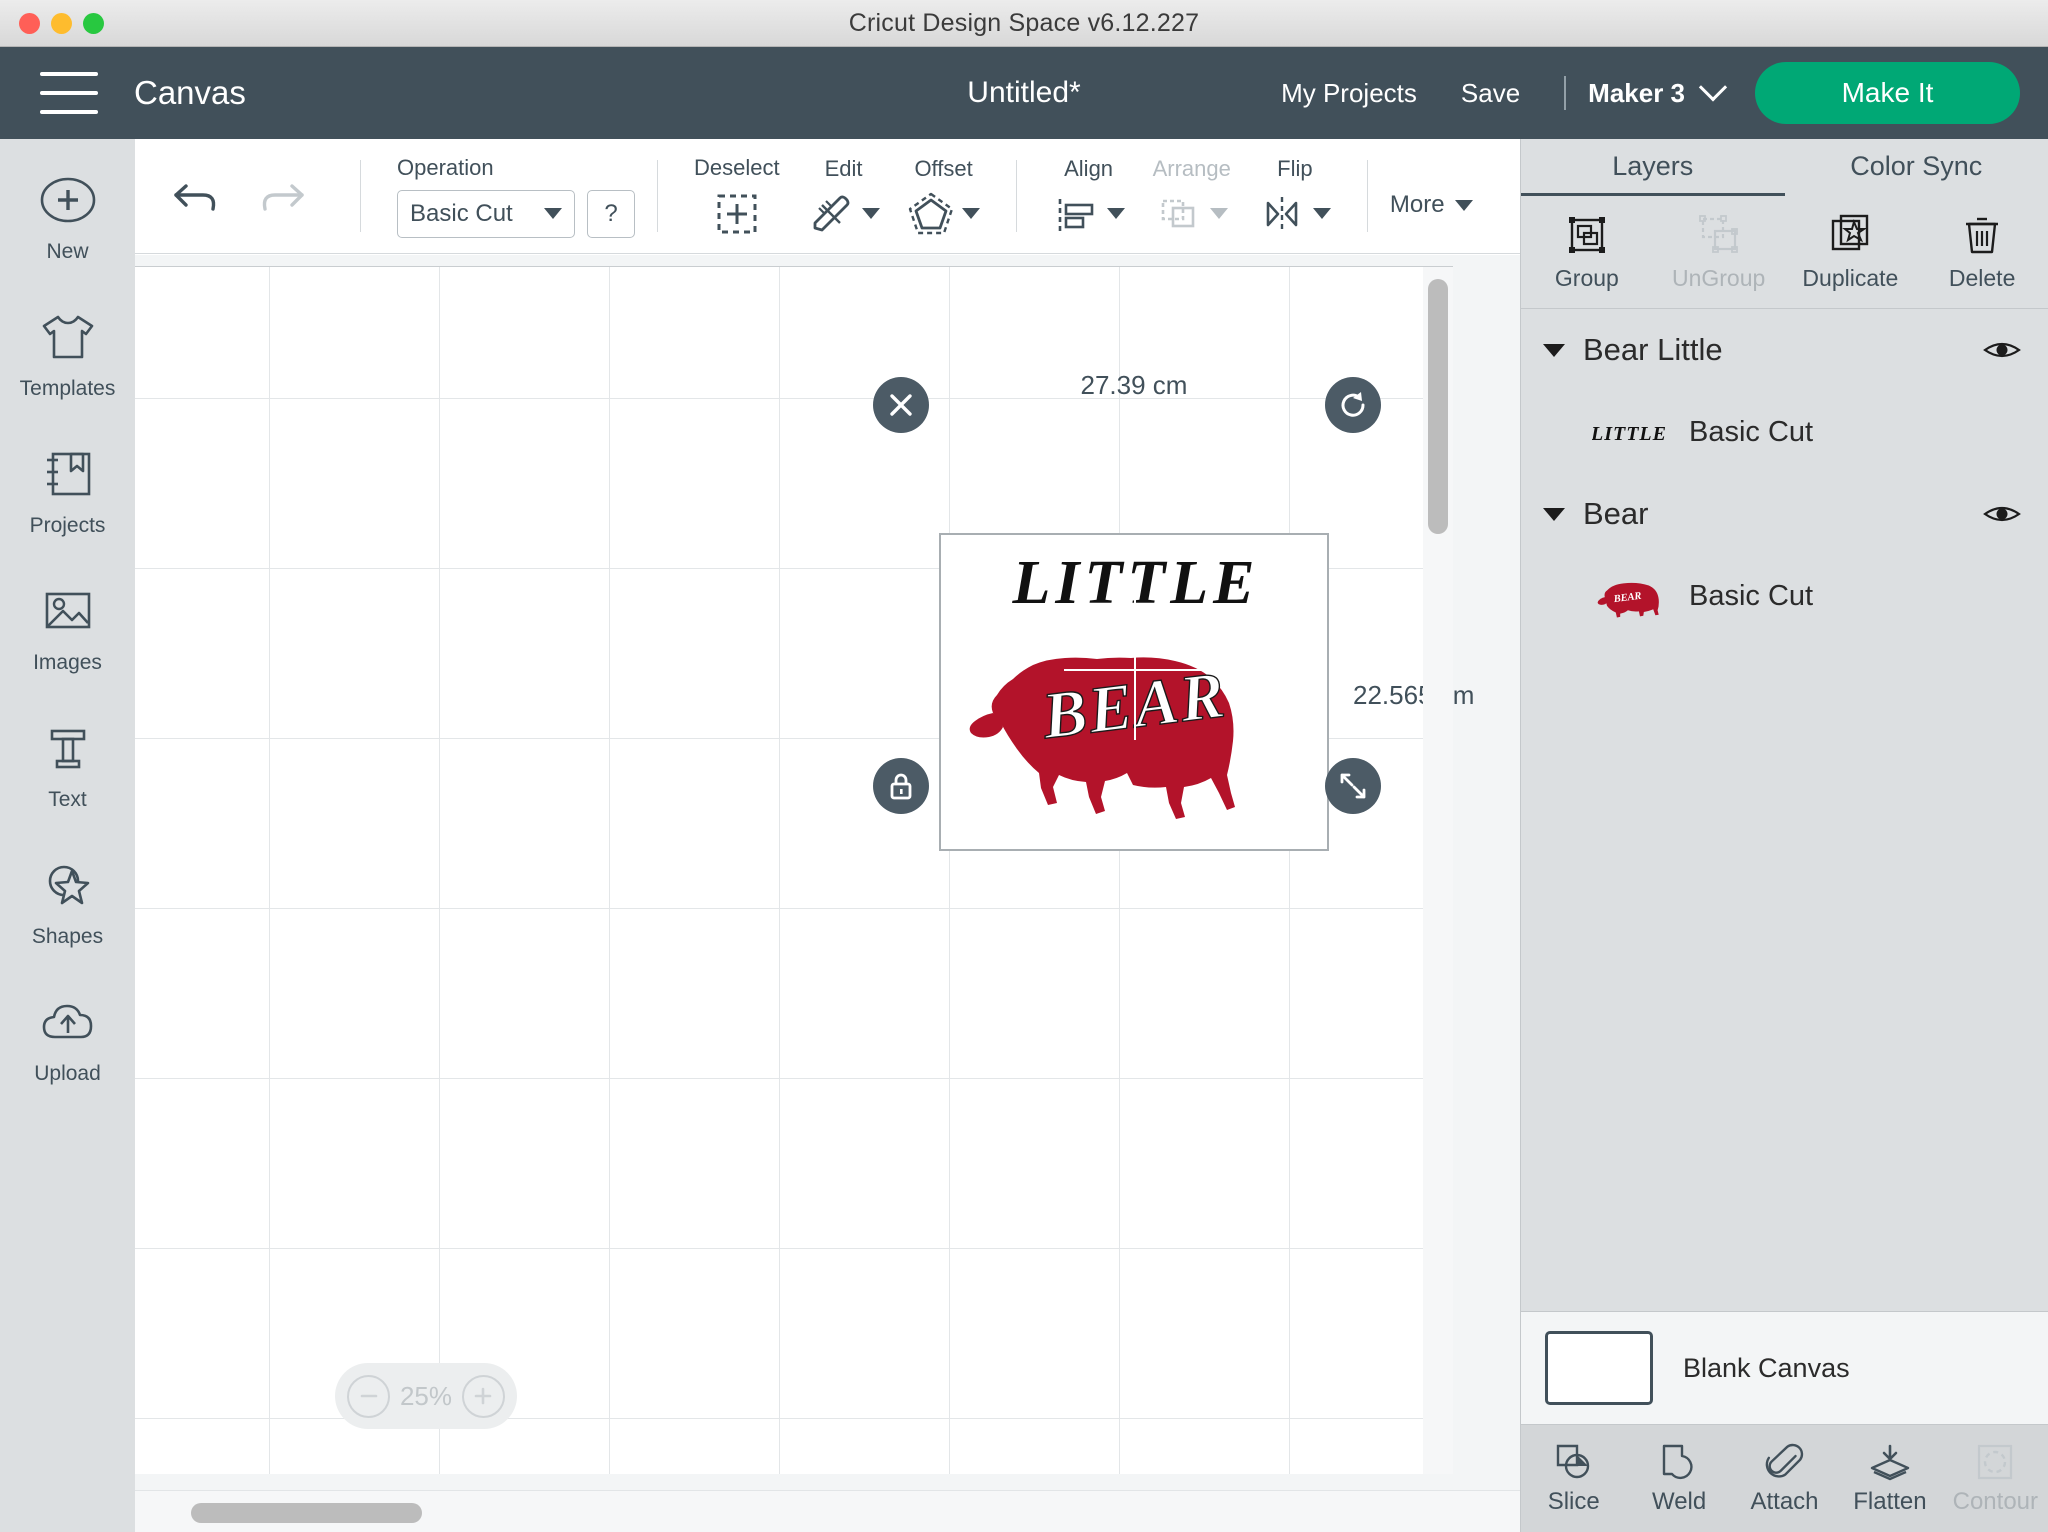 The height and width of the screenshot is (1532, 2048). What do you see at coordinates (1431, 196) in the screenshot?
I see `more-menu-button: More` at bounding box center [1431, 196].